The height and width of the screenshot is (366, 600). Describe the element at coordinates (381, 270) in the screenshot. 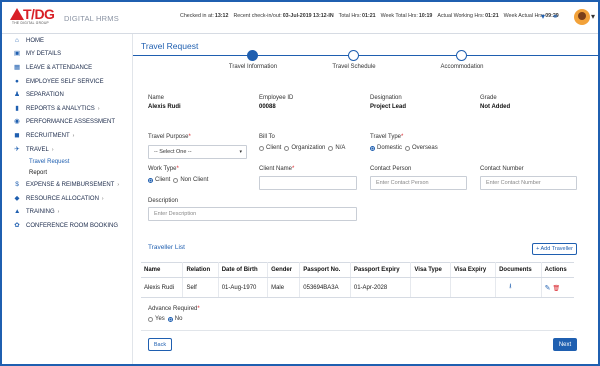

I see `column-header-passport-expiry: Passport Expiry` at that location.